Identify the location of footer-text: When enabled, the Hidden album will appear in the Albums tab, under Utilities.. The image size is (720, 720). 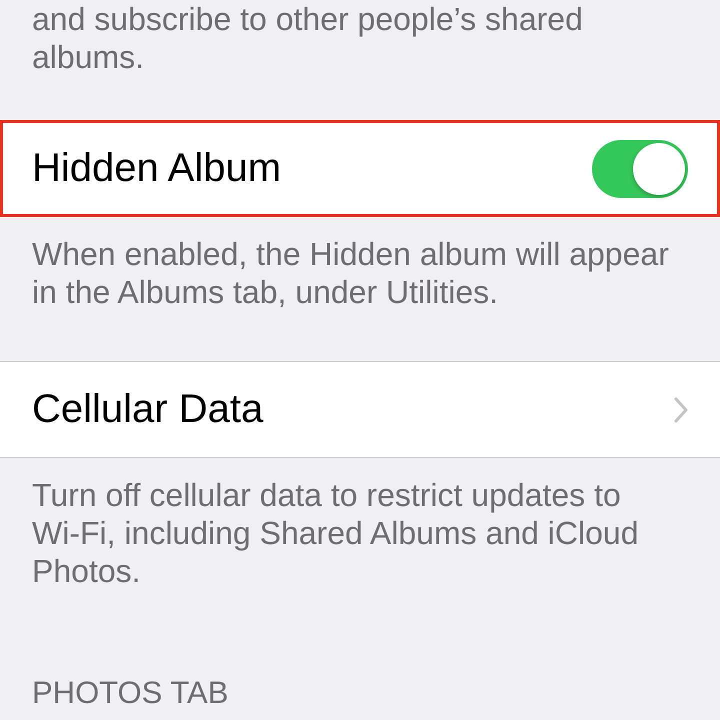
(350, 273).